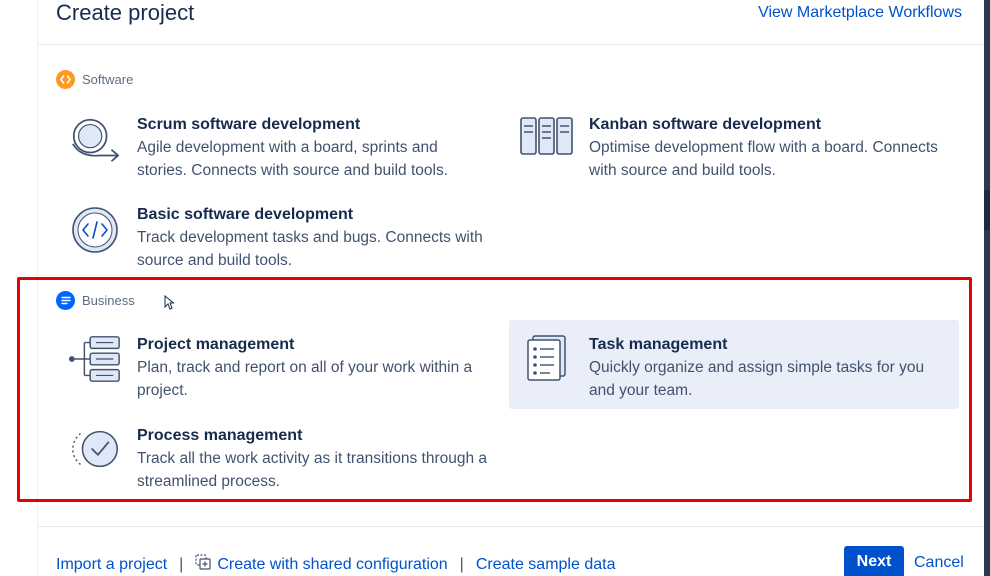  I want to click on process-check-icon, so click(95, 453).